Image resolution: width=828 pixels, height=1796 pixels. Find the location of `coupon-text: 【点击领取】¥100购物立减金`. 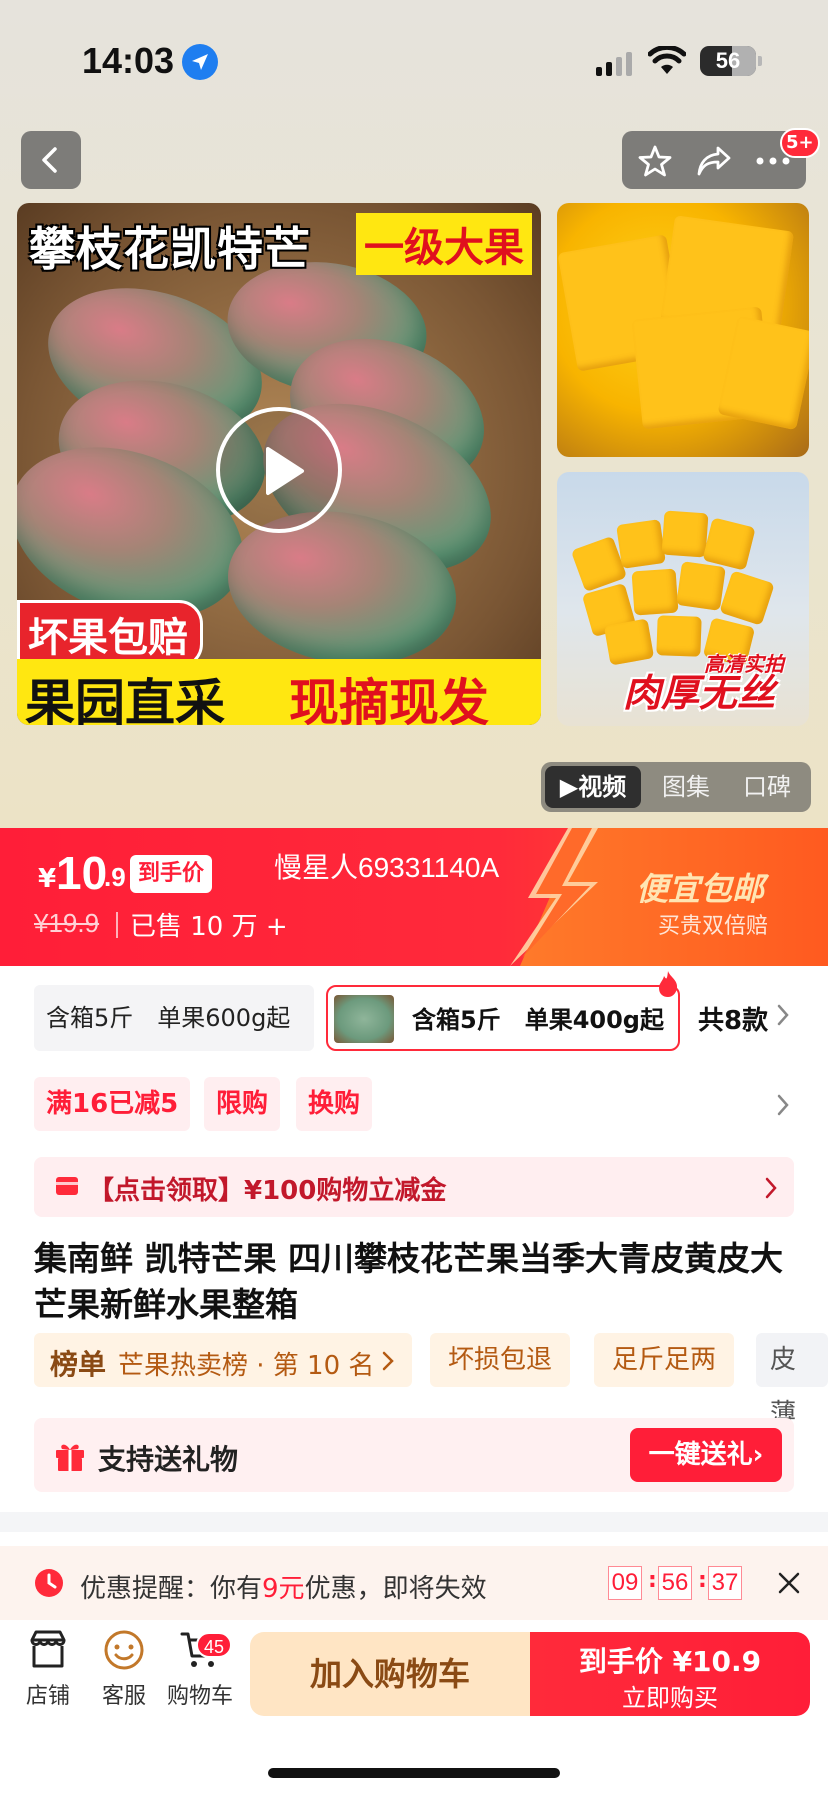

coupon-text: 【点击领取】¥100购物立减金 is located at coordinates (267, 1191).